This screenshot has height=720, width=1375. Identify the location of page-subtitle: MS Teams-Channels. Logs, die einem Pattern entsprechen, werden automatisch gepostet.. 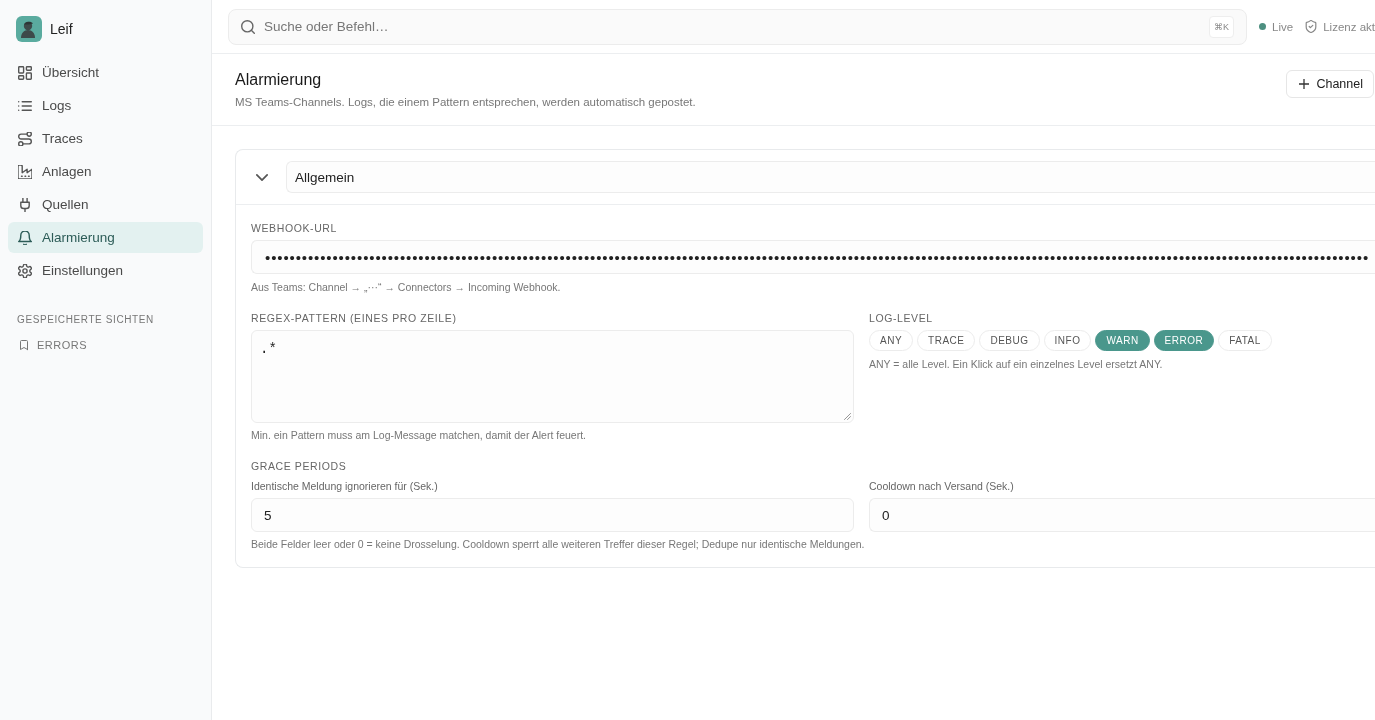
(465, 102).